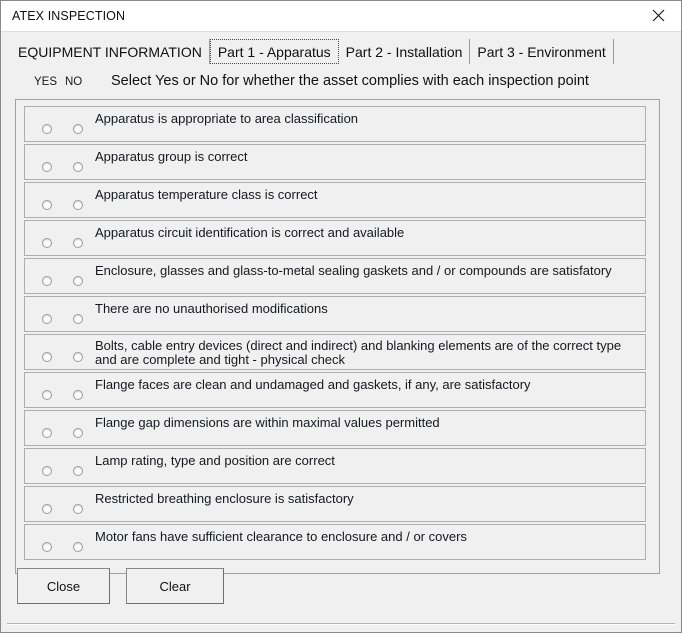 The image size is (682, 633). What do you see at coordinates (175, 586) in the screenshot?
I see `clear-button: Clear` at bounding box center [175, 586].